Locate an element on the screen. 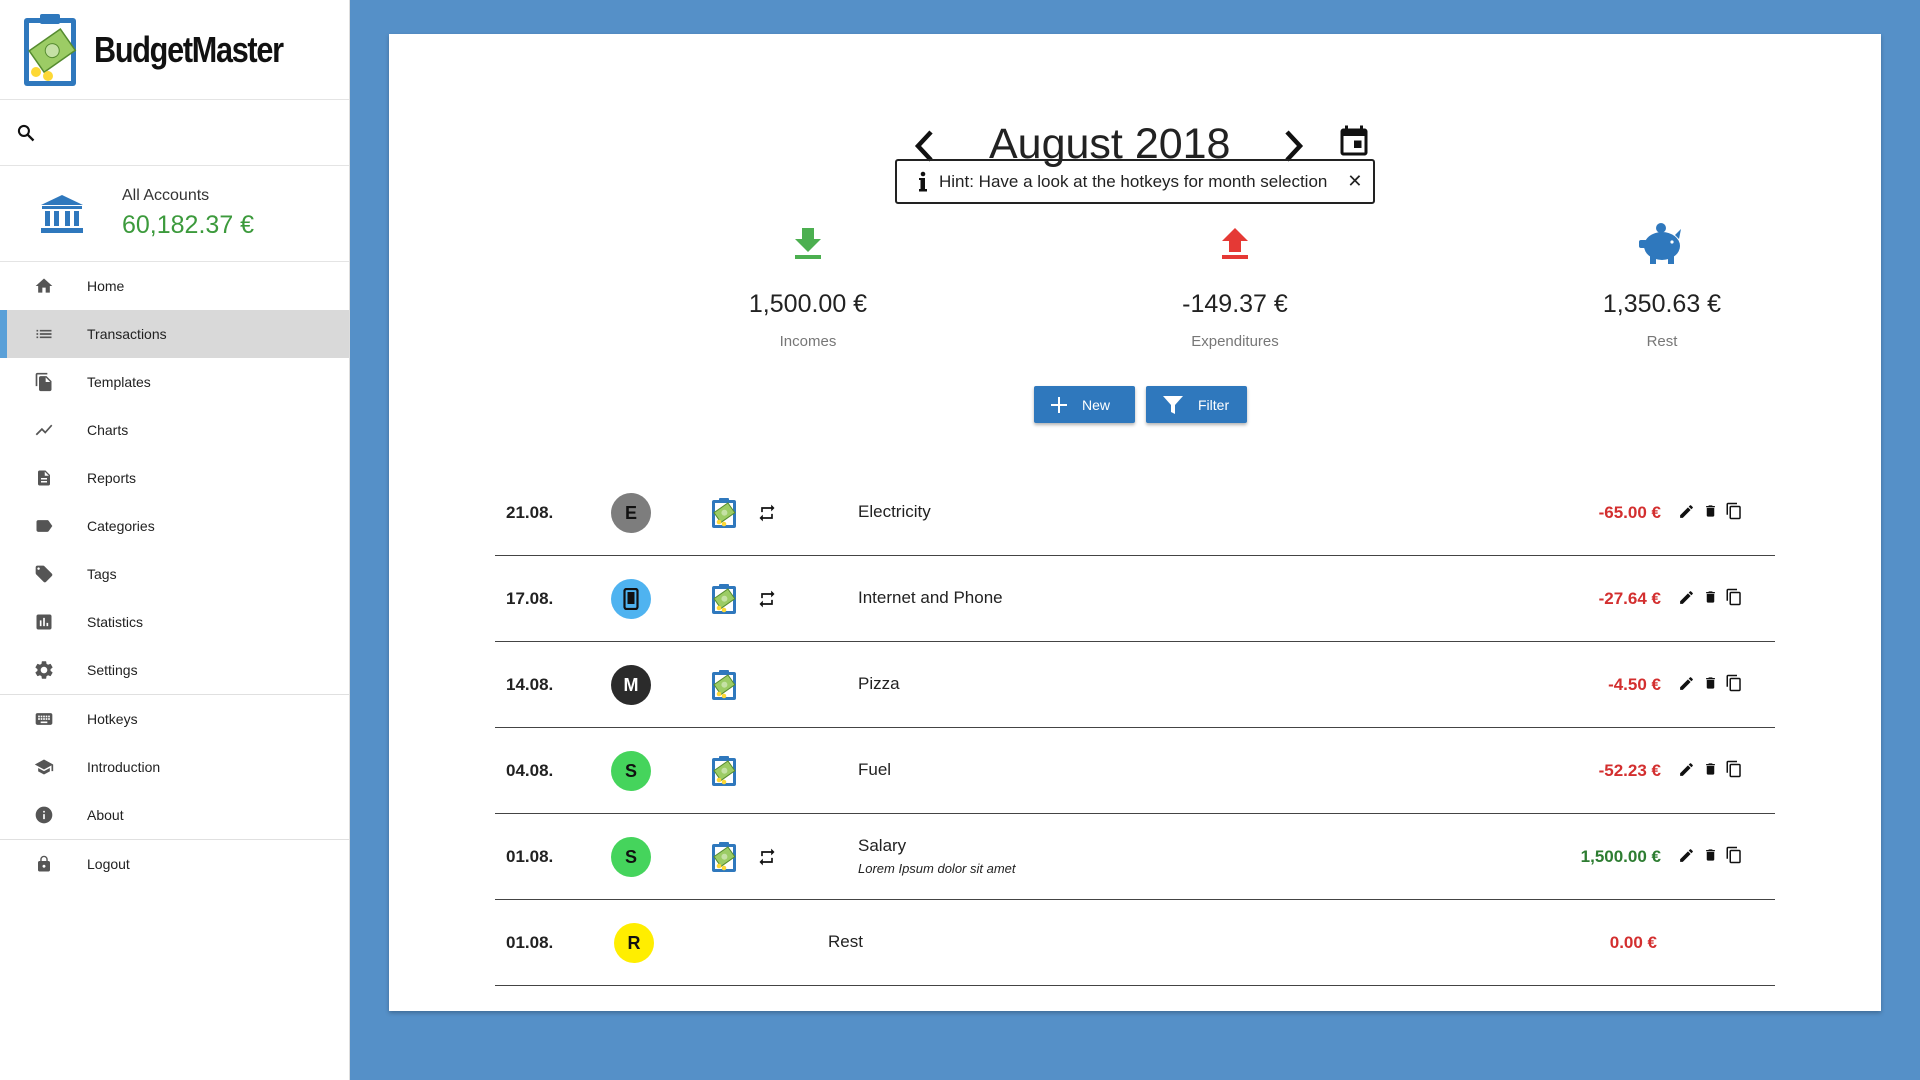 Image resolution: width=1920 pixels, height=1080 pixels. sidebar-item-about: About is located at coordinates (174, 815).